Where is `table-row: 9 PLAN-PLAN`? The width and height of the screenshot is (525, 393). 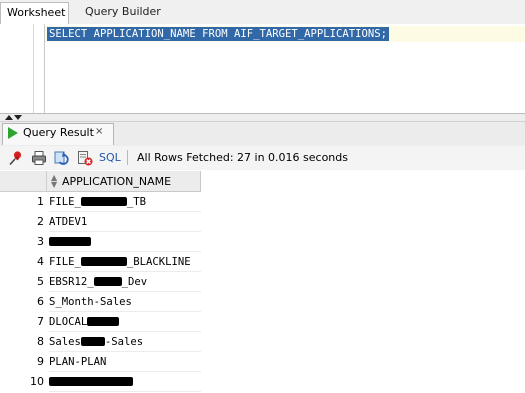 table-row: 9 PLAN-PLAN is located at coordinates (100, 362).